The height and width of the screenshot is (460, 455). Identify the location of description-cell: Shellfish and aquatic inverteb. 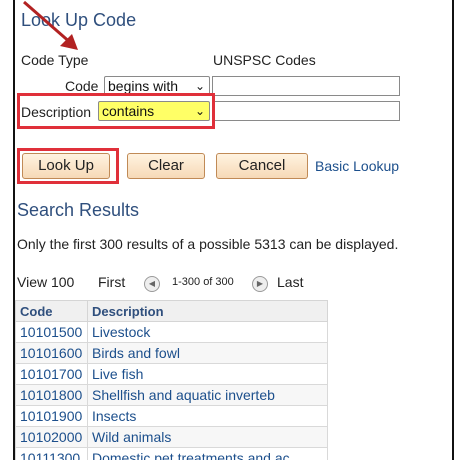
(207, 395).